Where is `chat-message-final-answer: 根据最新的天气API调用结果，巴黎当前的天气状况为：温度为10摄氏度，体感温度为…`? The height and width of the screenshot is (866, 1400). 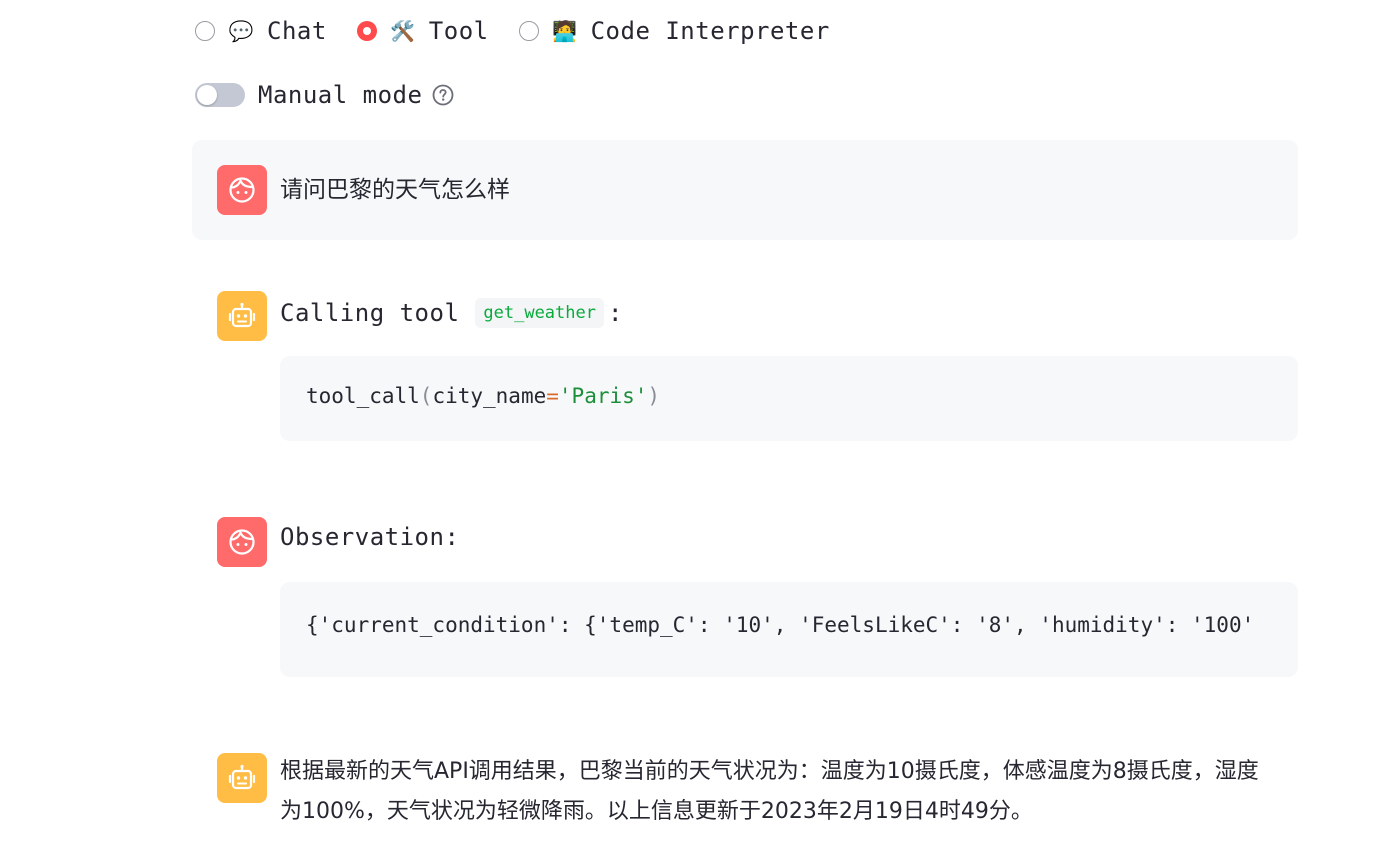 chat-message-final-answer: 根据最新的天气API调用结果，巴黎当前的天气状况为：温度为10摄氏度，体感温度为… is located at coordinates (745, 783).